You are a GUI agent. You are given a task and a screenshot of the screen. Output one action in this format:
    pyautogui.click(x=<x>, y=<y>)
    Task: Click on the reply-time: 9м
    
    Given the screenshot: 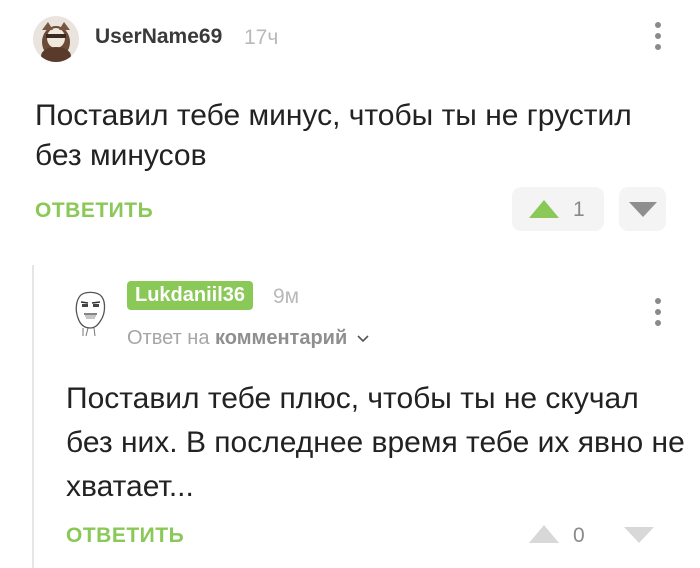 What is the action you would take?
    pyautogui.click(x=286, y=296)
    